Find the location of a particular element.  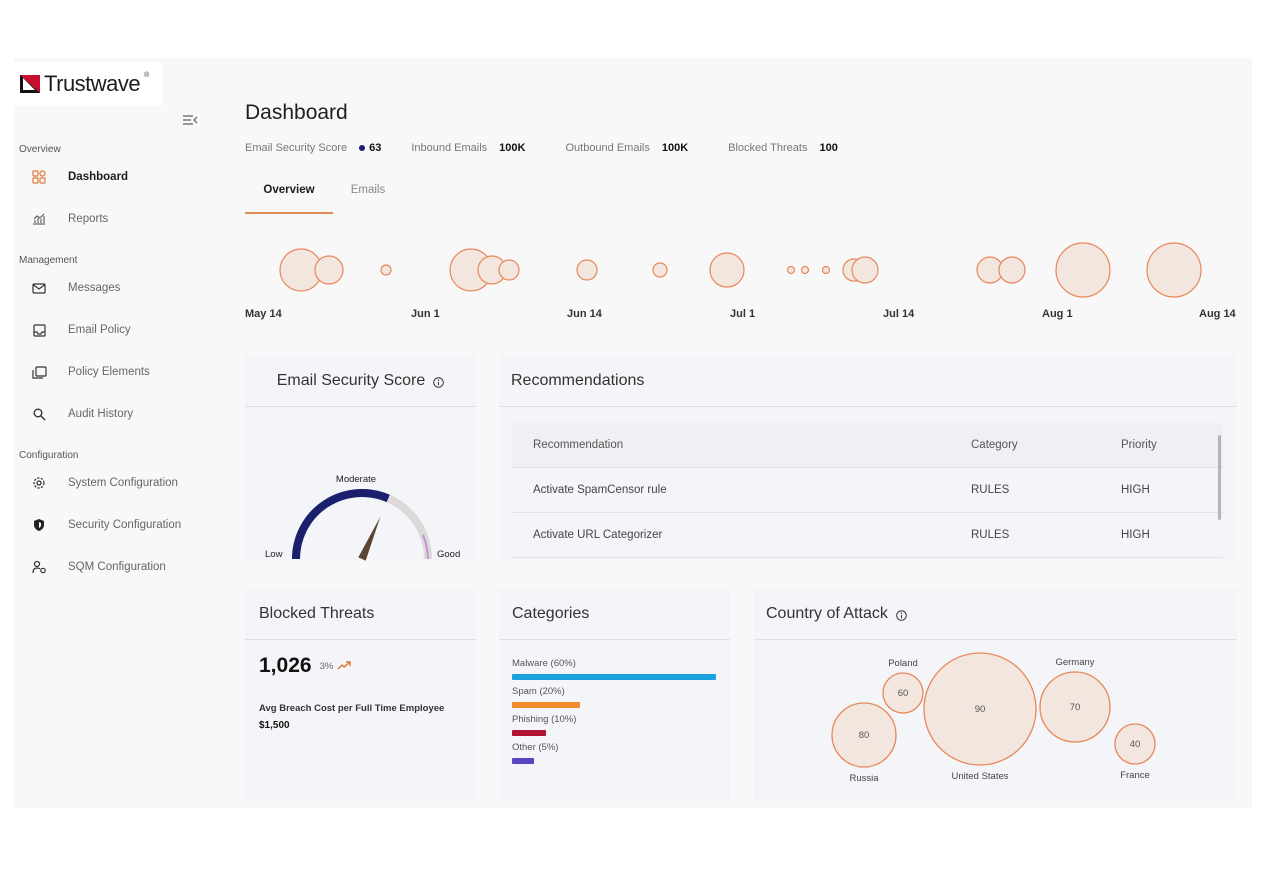

country-value: 40 is located at coordinates (1135, 744).